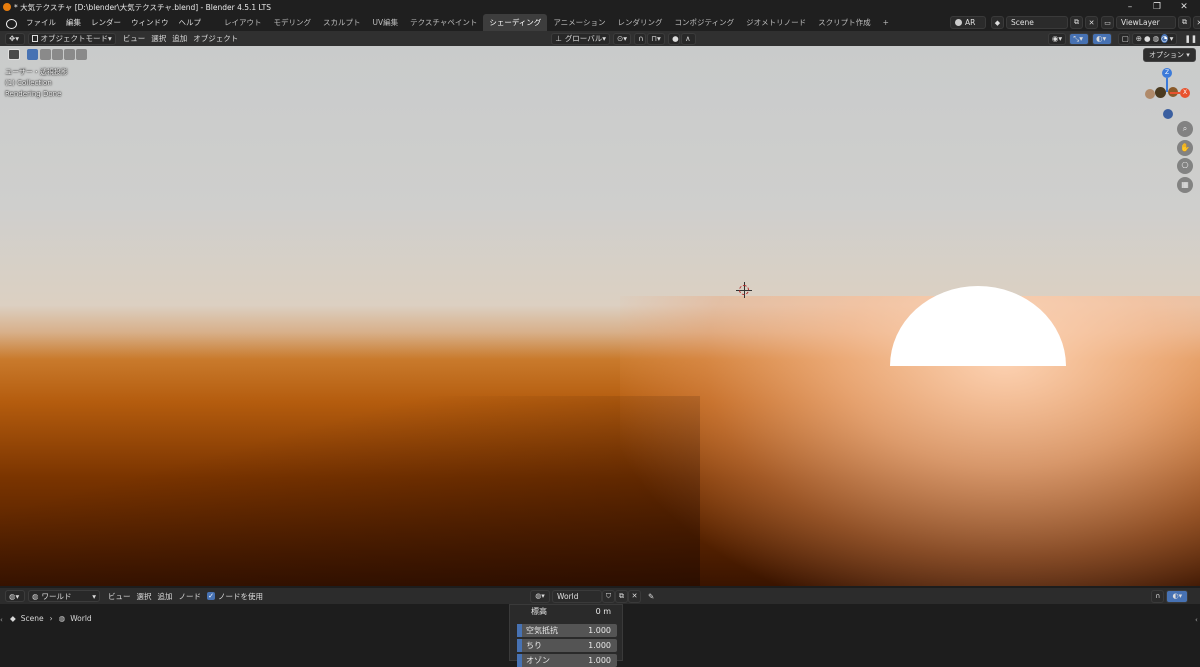  What do you see at coordinates (81, 54) in the screenshot?
I see `select-intersect-icon` at bounding box center [81, 54].